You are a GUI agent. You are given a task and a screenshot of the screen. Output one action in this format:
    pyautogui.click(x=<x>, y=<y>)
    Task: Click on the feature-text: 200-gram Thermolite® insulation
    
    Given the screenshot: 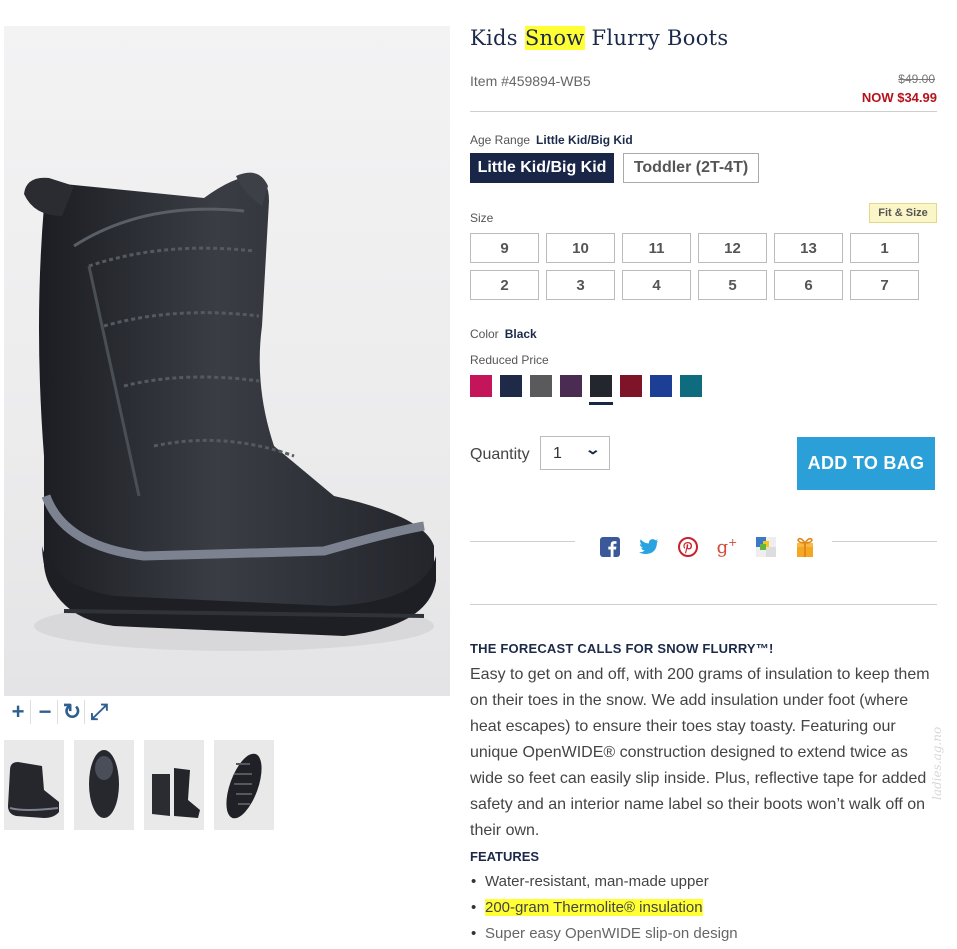 What is the action you would take?
    pyautogui.click(x=594, y=907)
    